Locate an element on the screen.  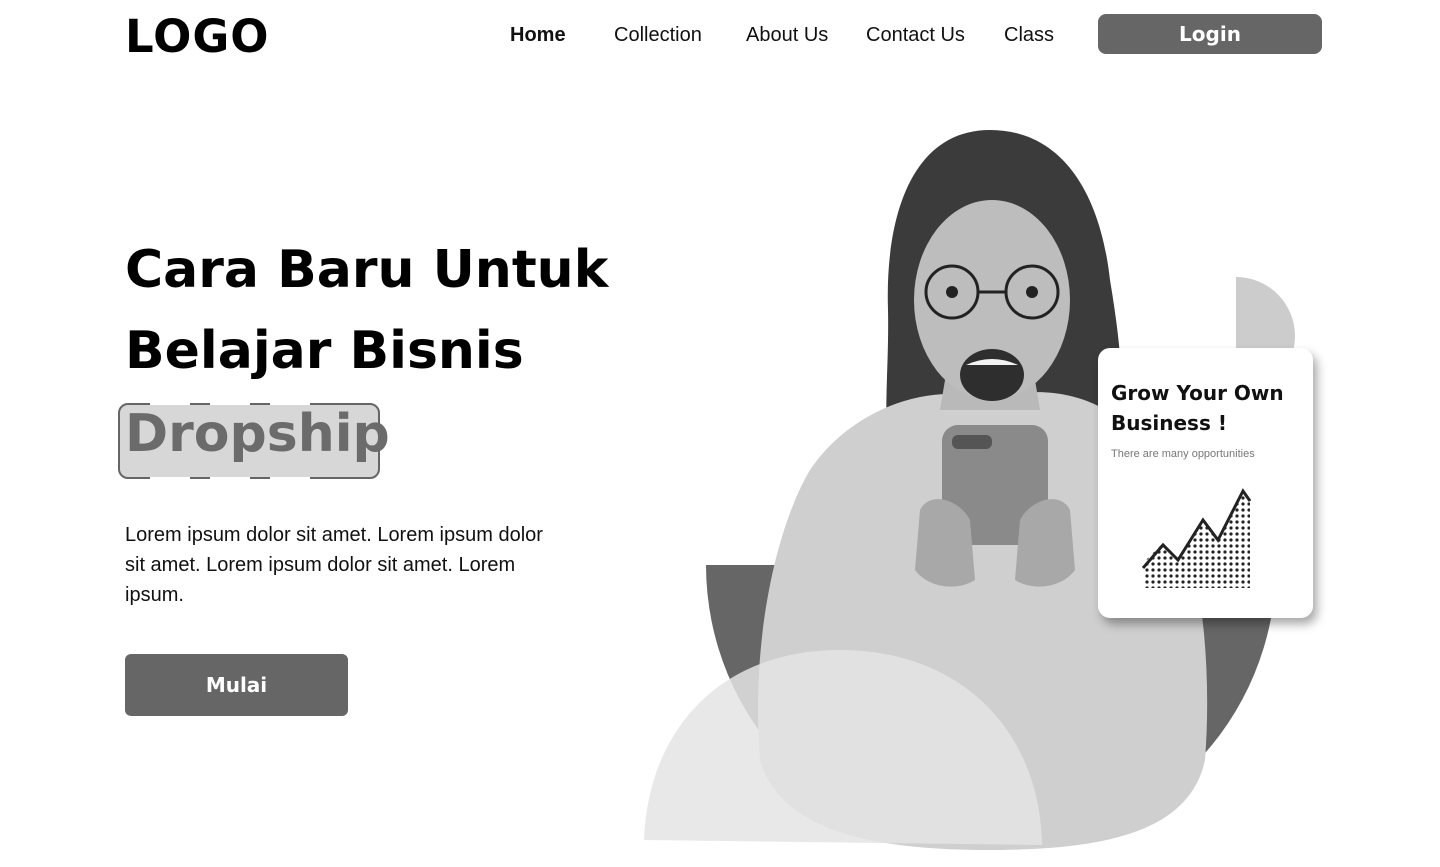
hero-highlight-word: Dropship is located at coordinates (257, 434).